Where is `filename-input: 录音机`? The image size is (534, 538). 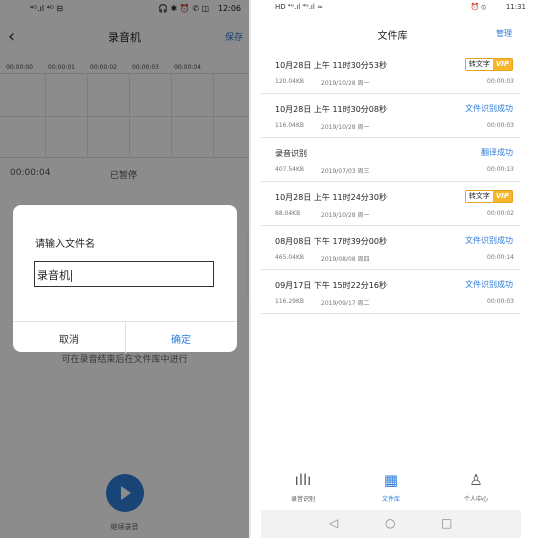 filename-input: 录音机 is located at coordinates (124, 274).